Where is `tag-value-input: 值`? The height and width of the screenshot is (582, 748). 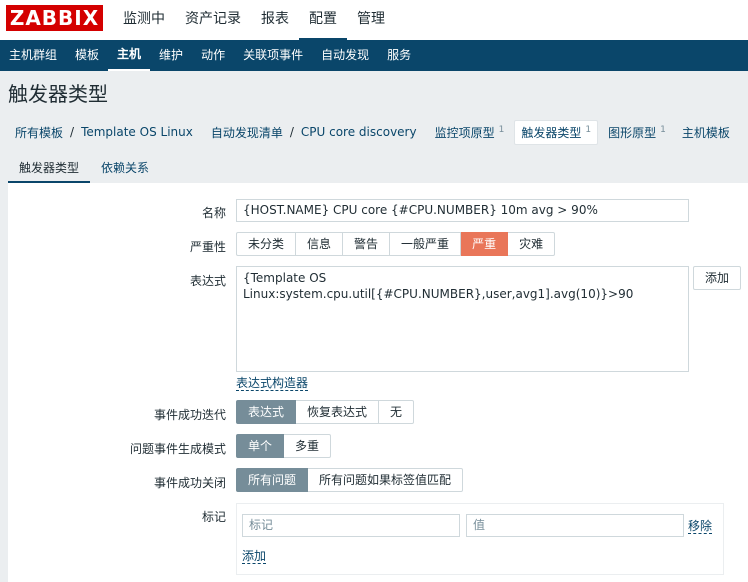
tag-value-input: 值 is located at coordinates (575, 525).